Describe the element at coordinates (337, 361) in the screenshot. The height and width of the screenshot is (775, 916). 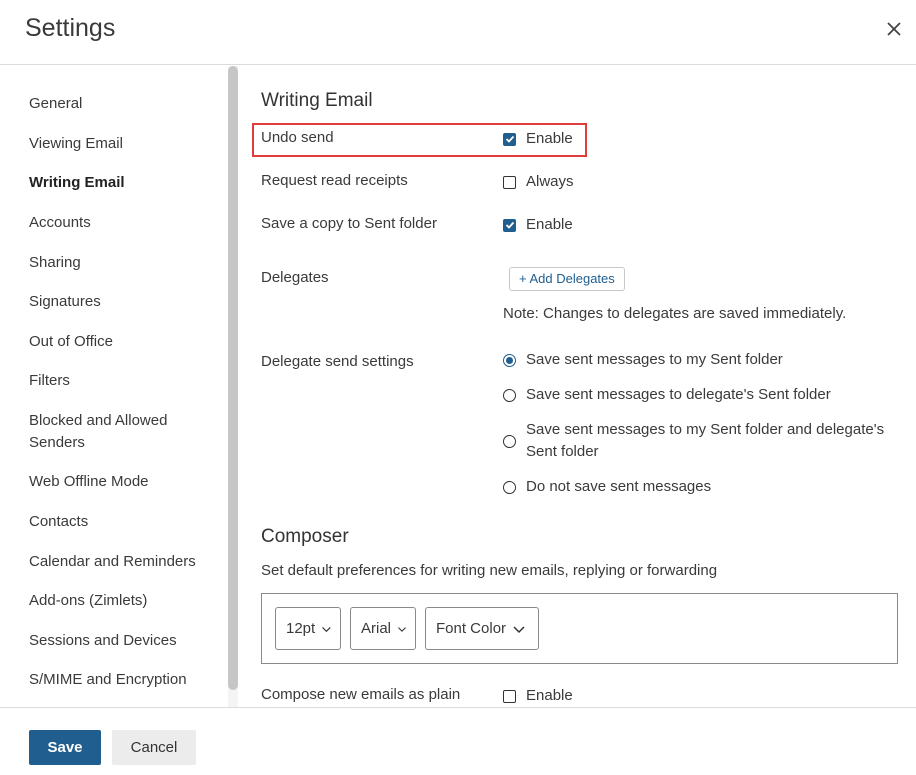
I see `delegate-send-label: Delegate send settings` at that location.